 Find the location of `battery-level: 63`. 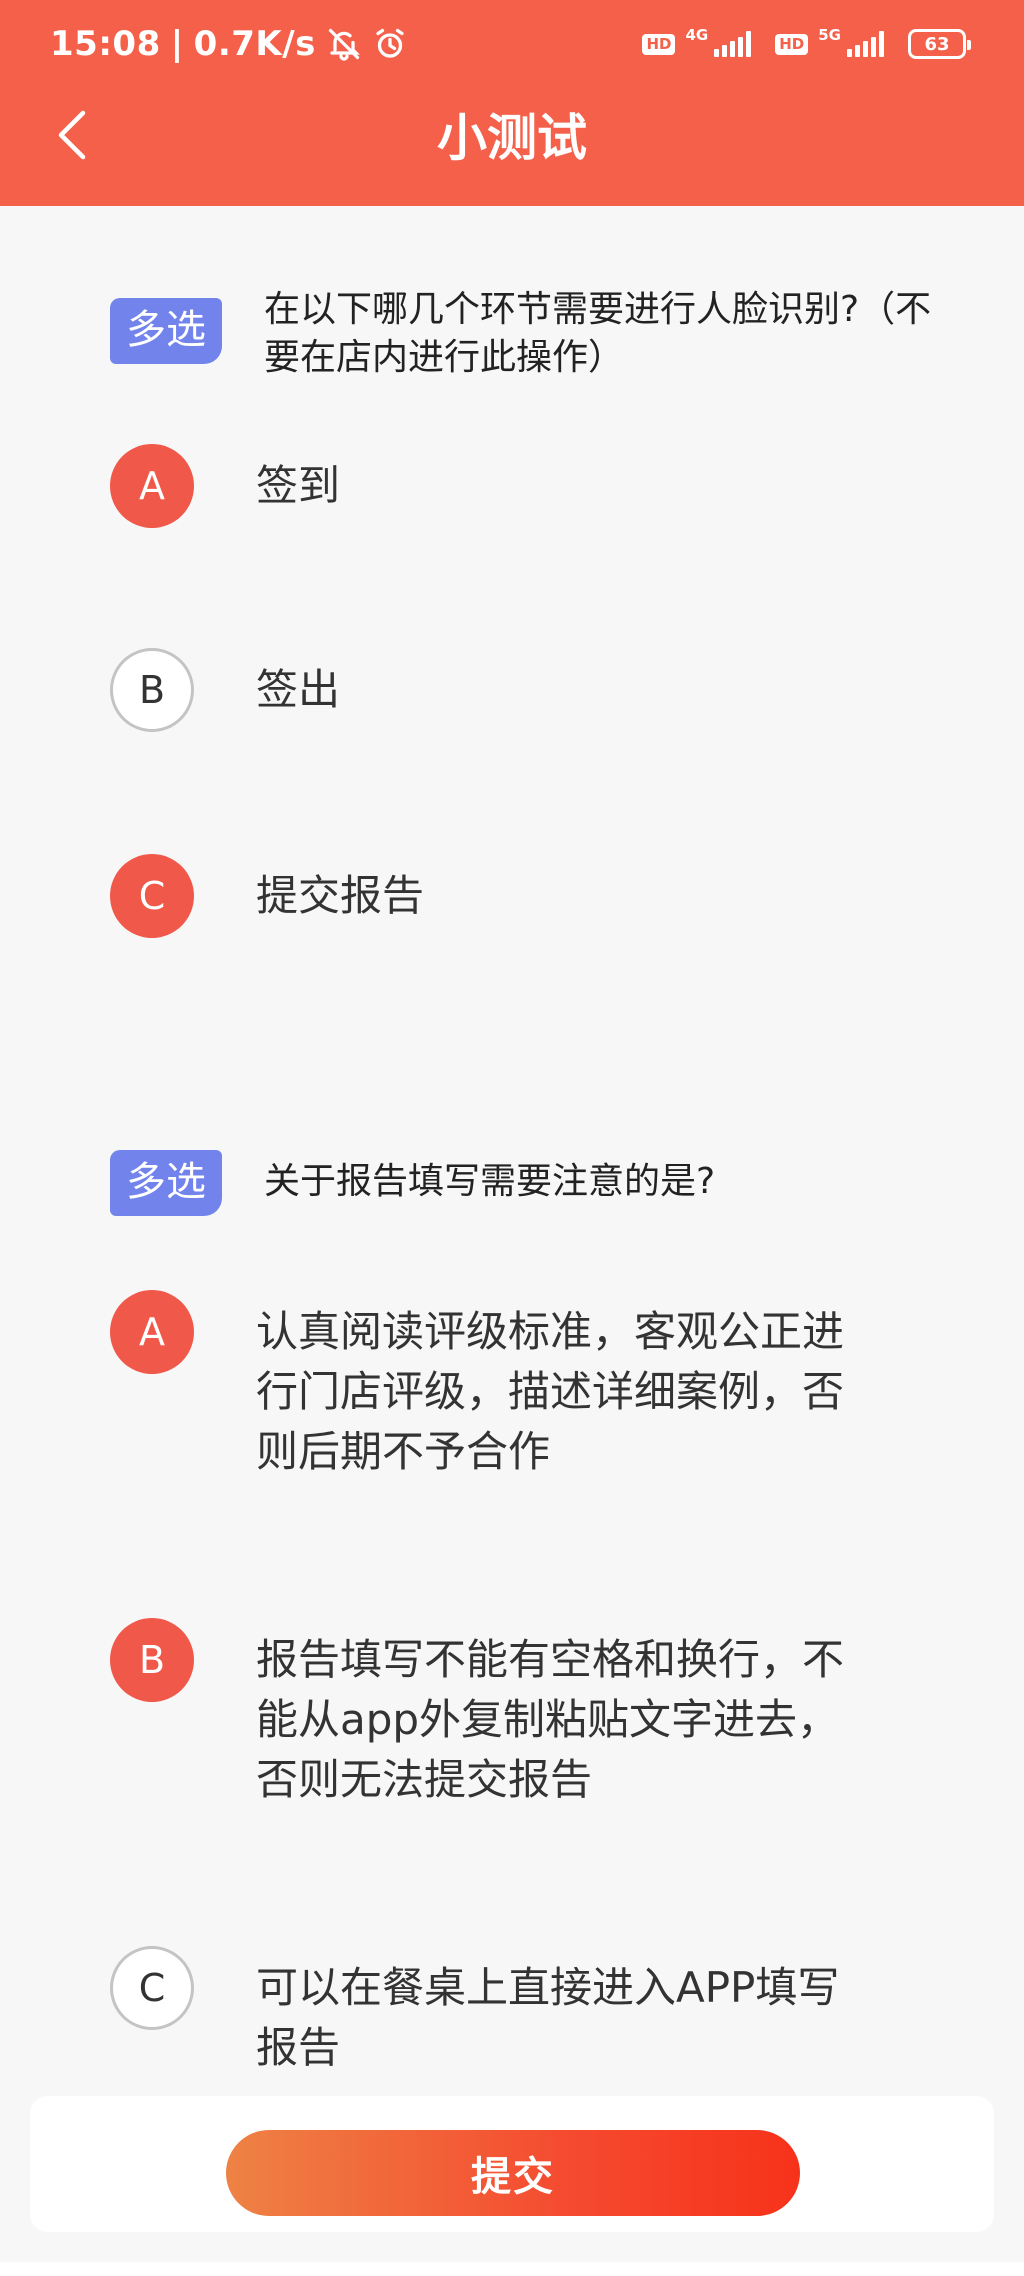

battery-level: 63 is located at coordinates (937, 44).